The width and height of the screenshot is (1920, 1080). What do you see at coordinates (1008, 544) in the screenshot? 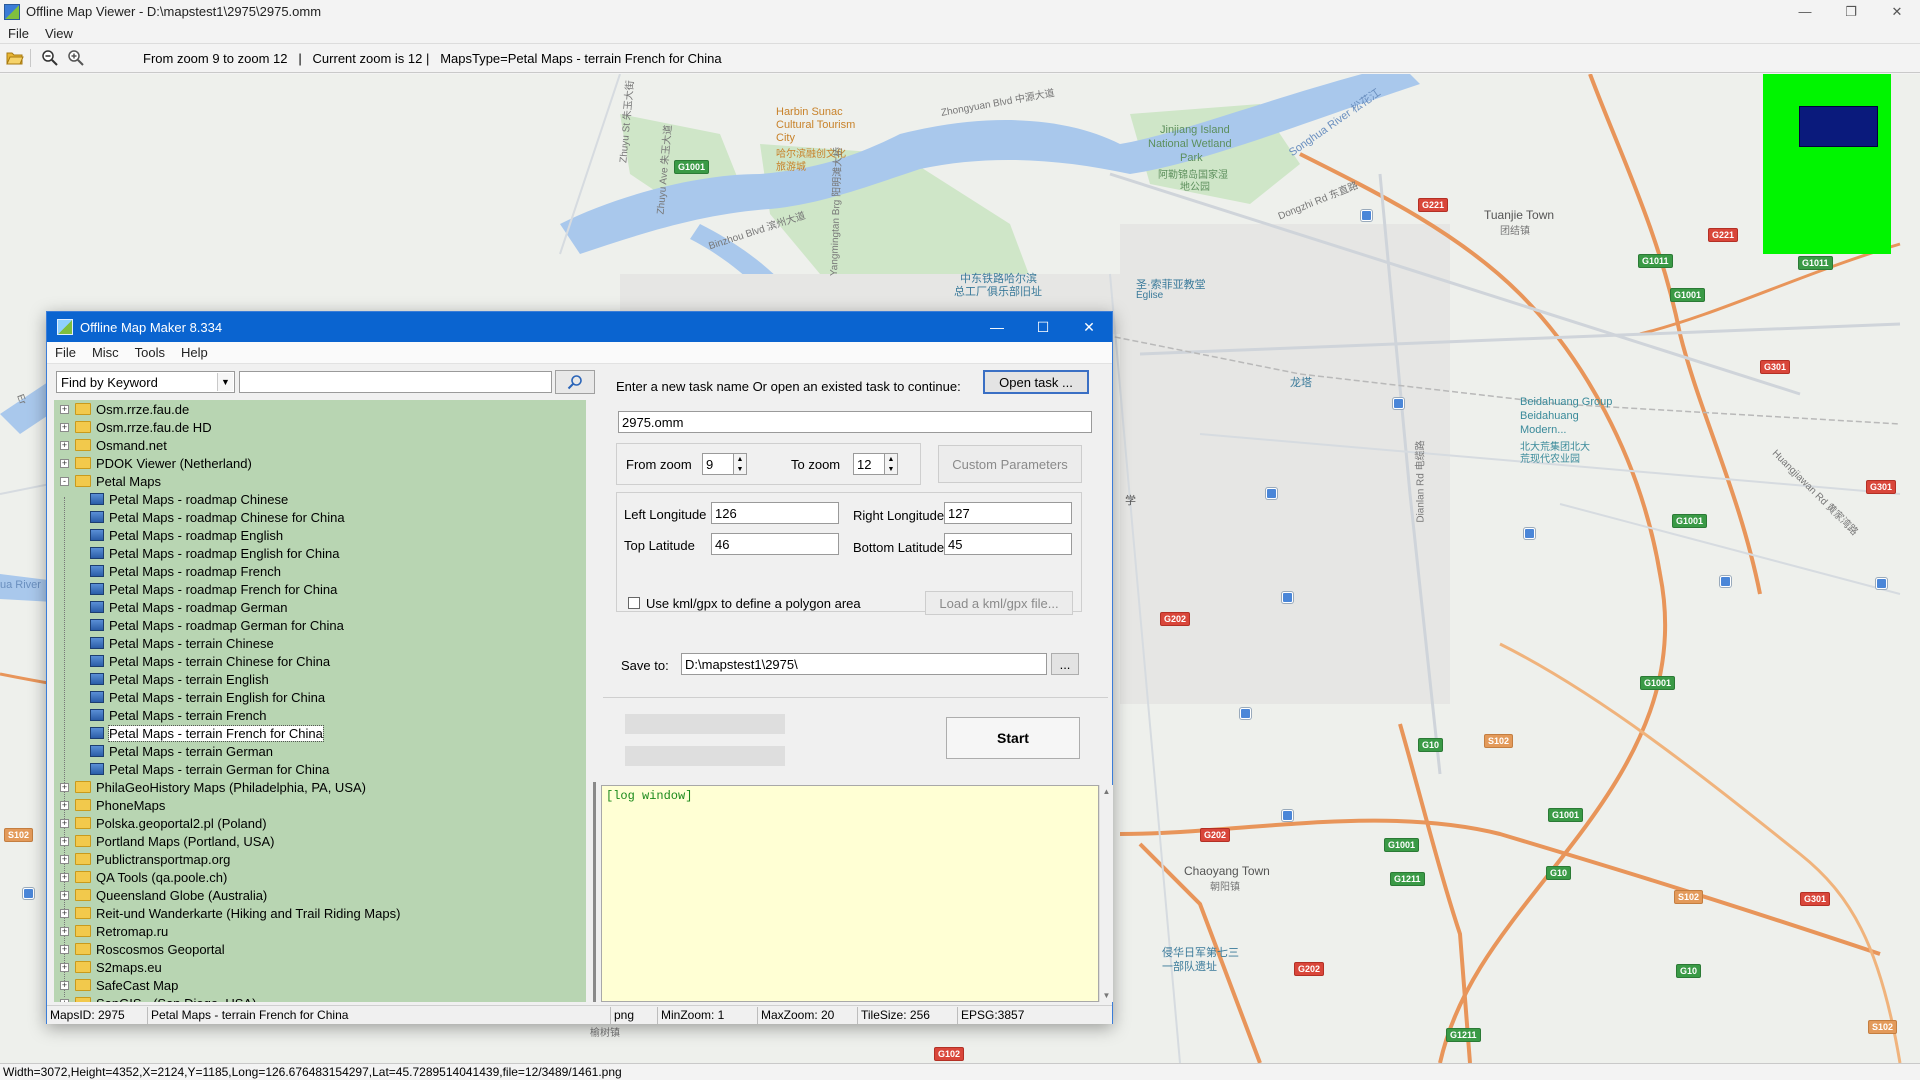
I see `bottom-latitude-input: 45` at bounding box center [1008, 544].